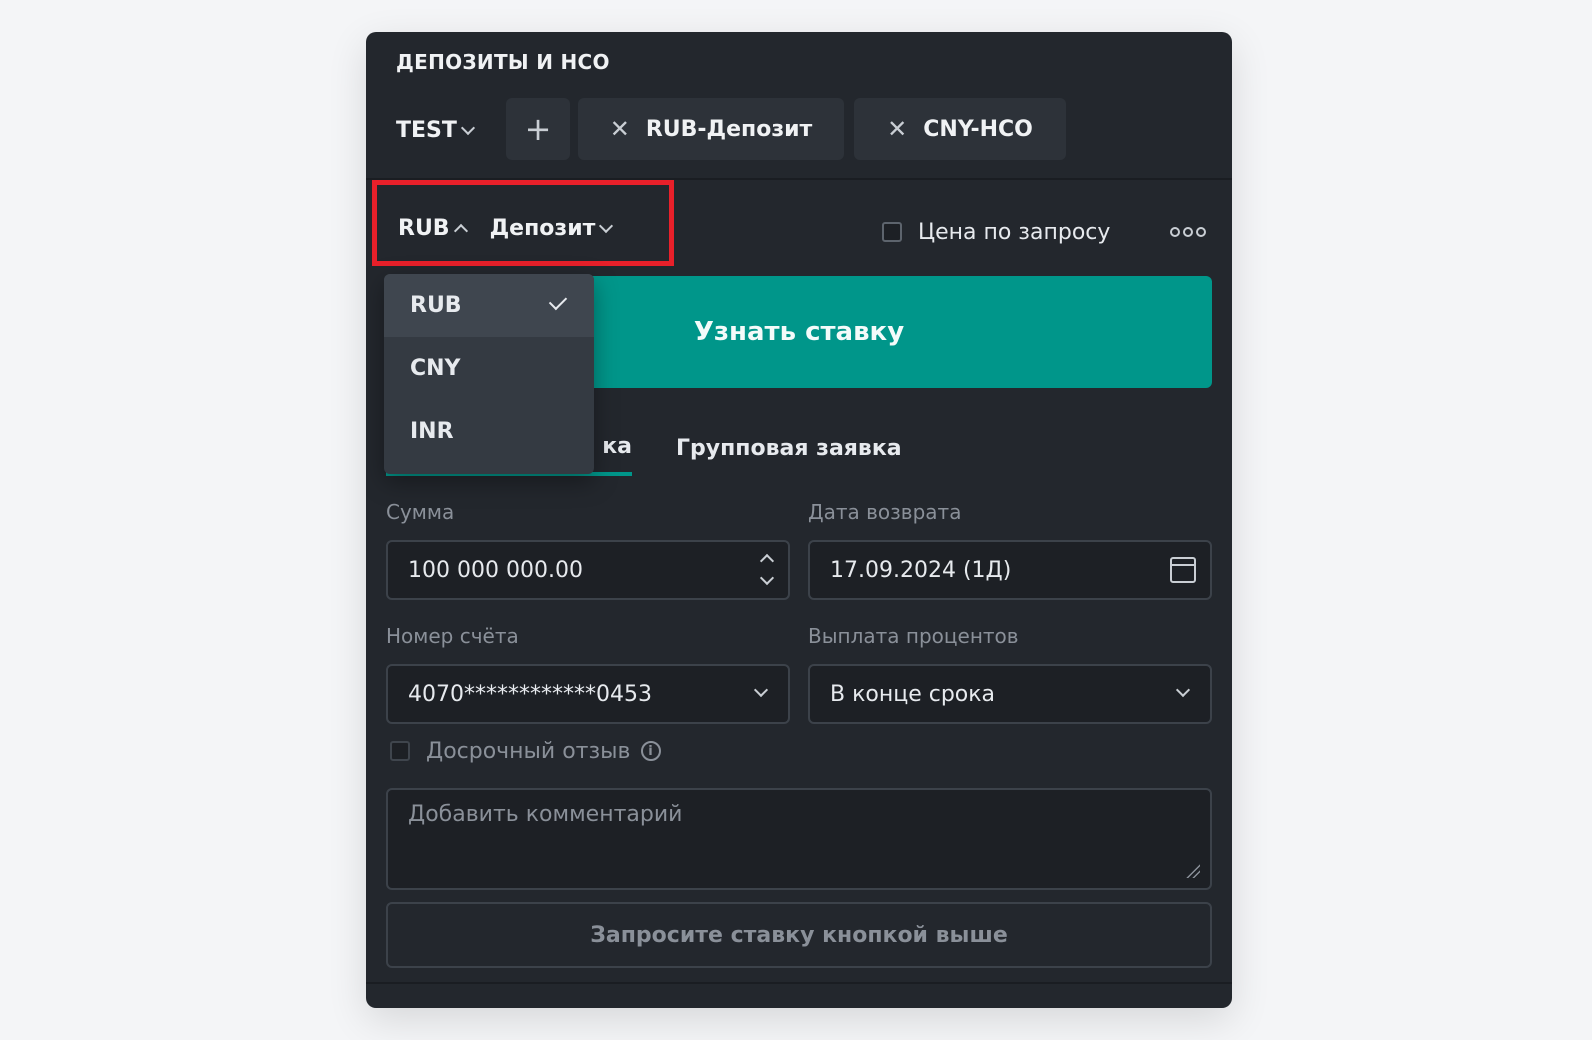 The height and width of the screenshot is (1040, 1592). Describe the element at coordinates (978, 129) in the screenshot. I see `tab-label: CNY-НСО` at that location.